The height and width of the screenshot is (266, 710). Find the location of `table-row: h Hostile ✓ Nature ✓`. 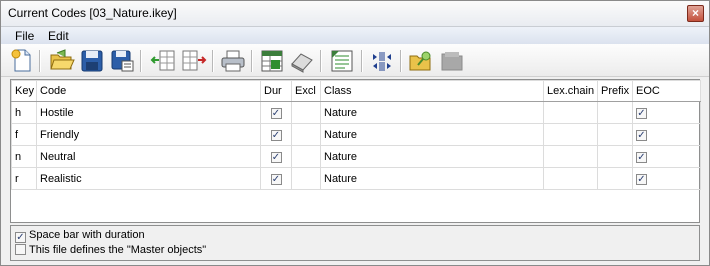

table-row: h Hostile ✓ Nature ✓ is located at coordinates (356, 112).